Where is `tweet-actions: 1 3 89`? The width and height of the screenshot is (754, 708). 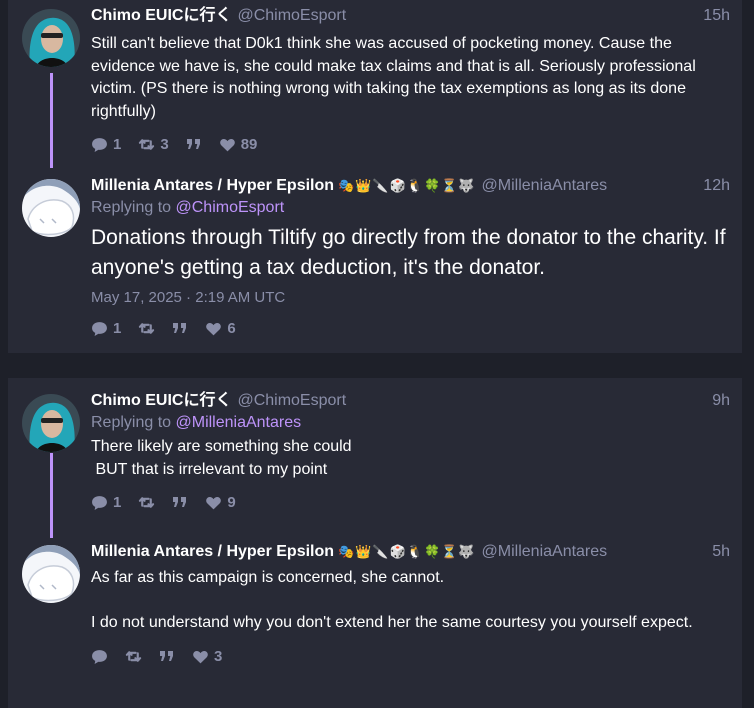 tweet-actions: 1 3 89 is located at coordinates (410, 144).